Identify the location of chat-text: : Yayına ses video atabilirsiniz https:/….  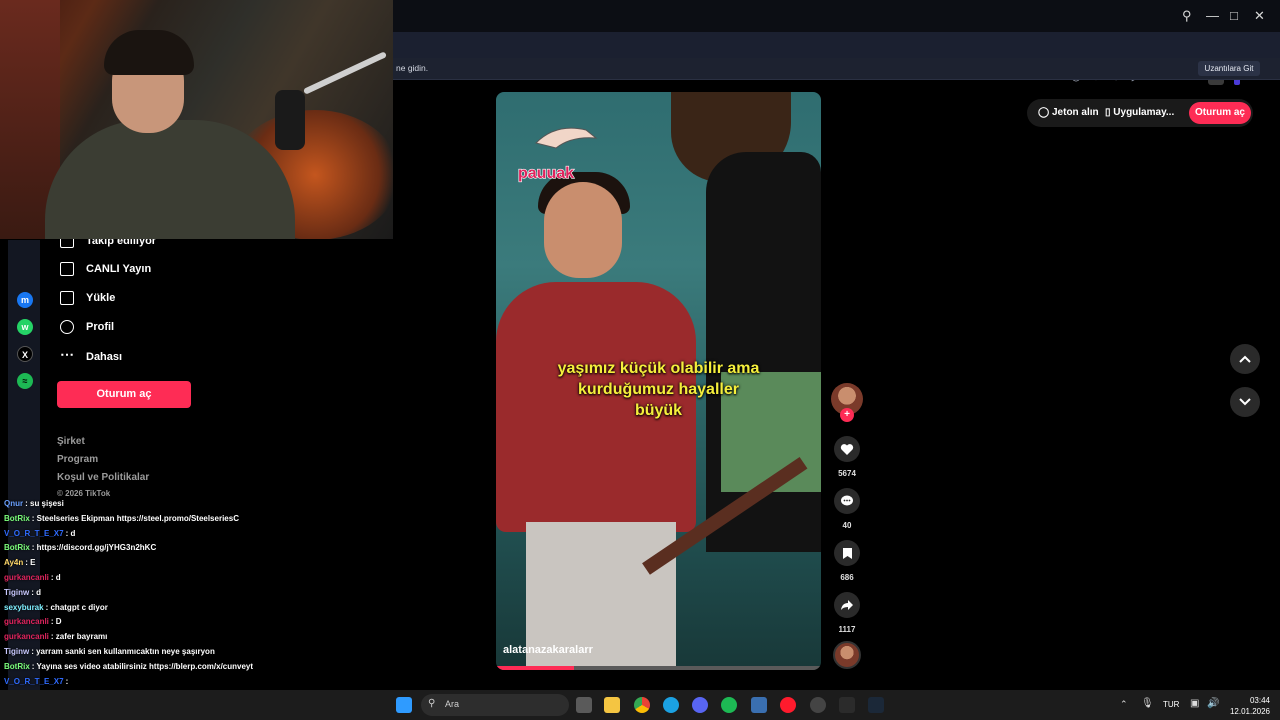
(142, 666).